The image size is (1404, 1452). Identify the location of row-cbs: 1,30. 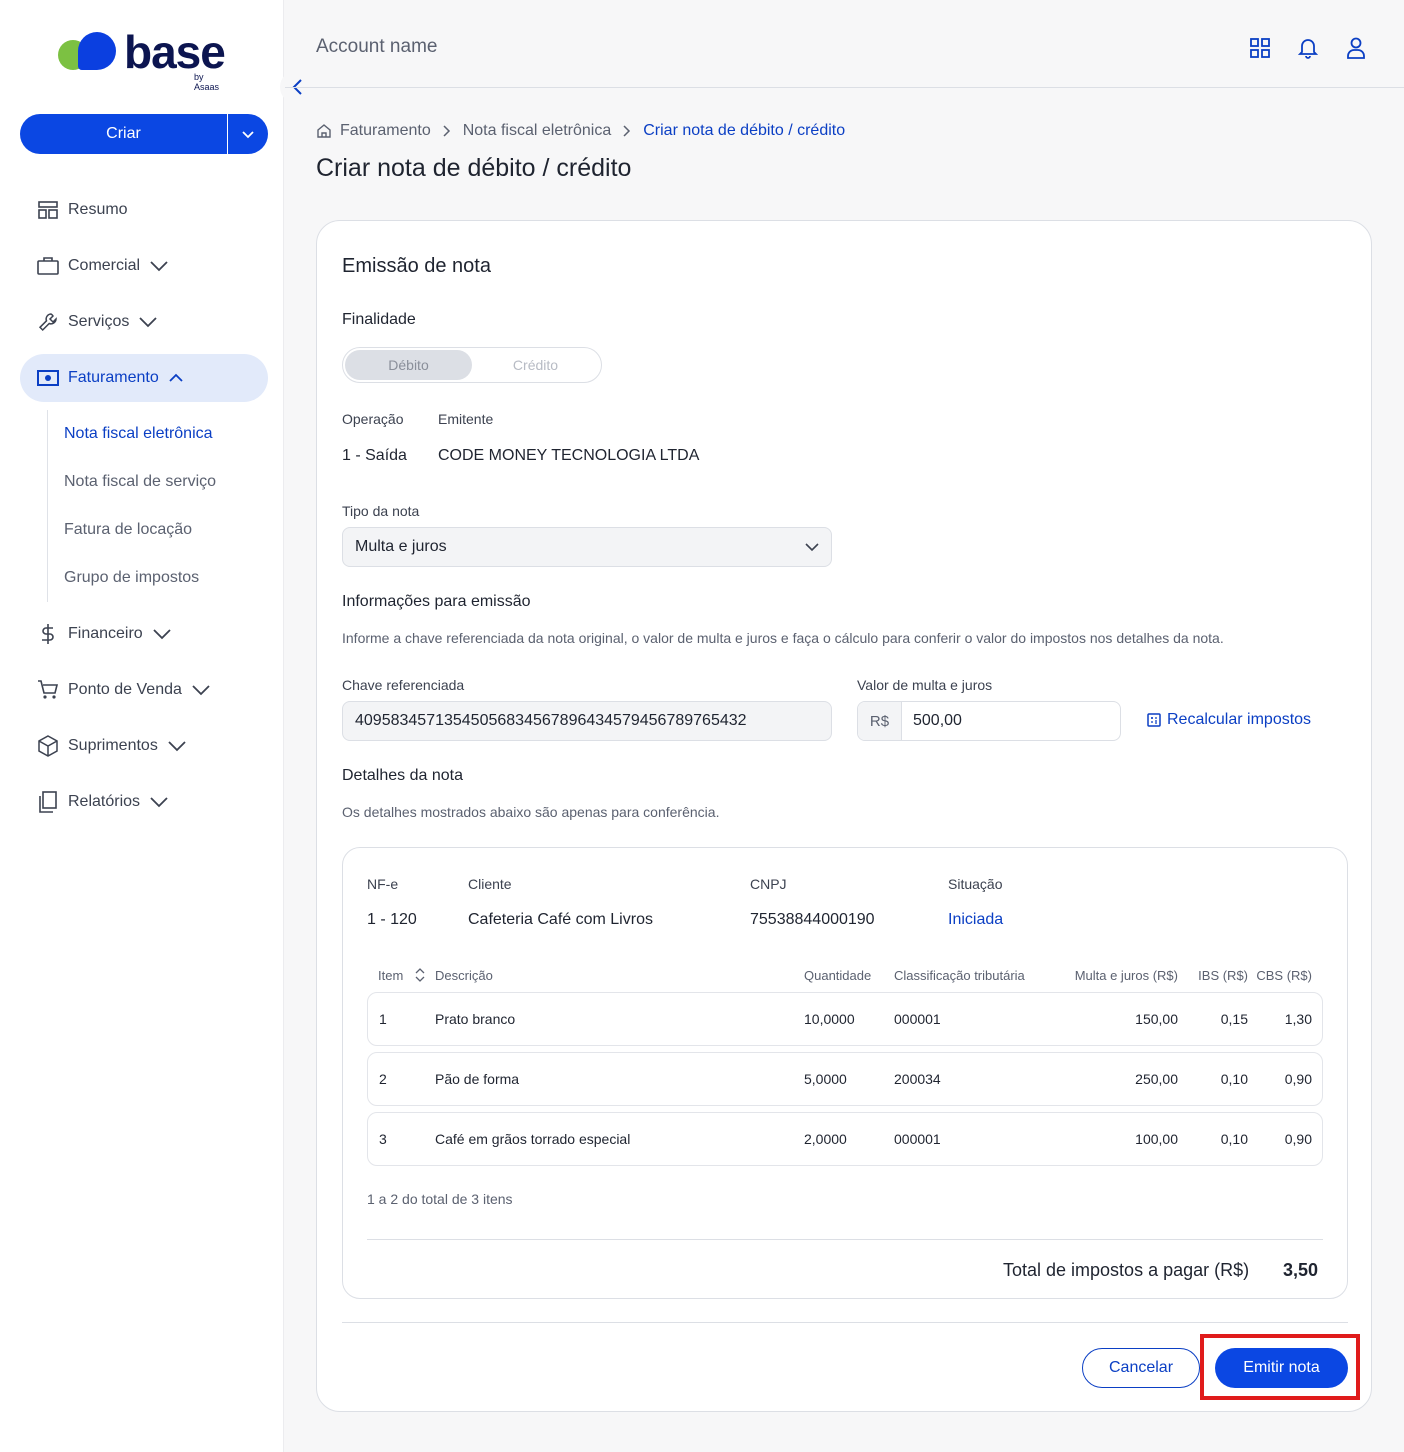
(1298, 1019).